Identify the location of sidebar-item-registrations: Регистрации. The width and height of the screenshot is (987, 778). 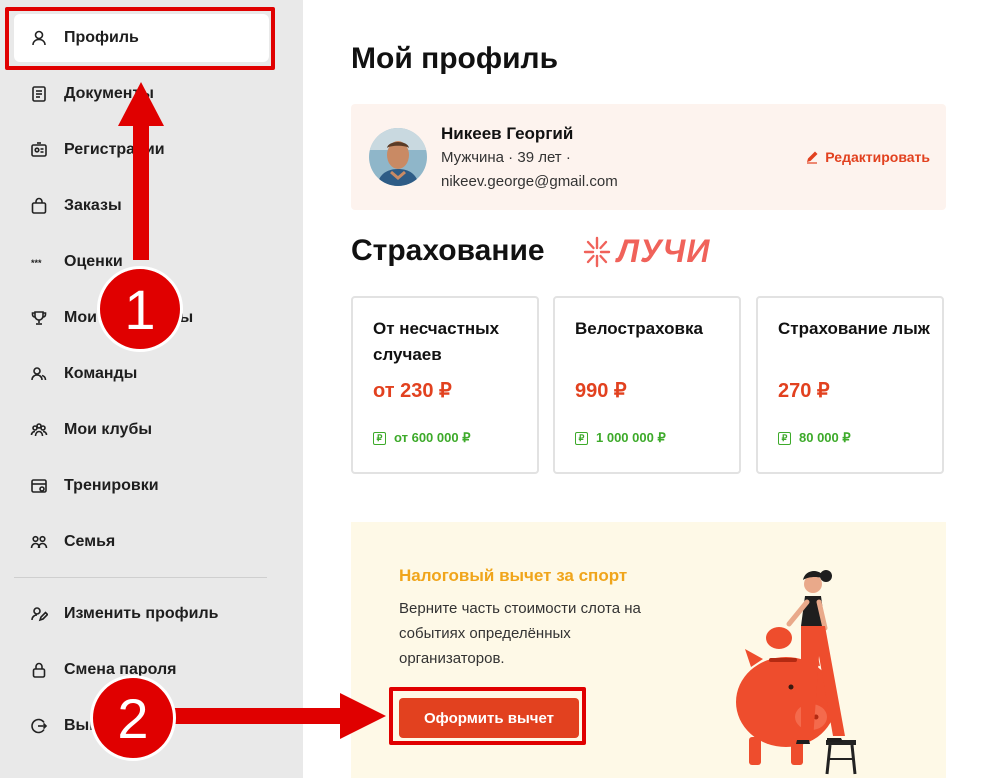
(141, 150).